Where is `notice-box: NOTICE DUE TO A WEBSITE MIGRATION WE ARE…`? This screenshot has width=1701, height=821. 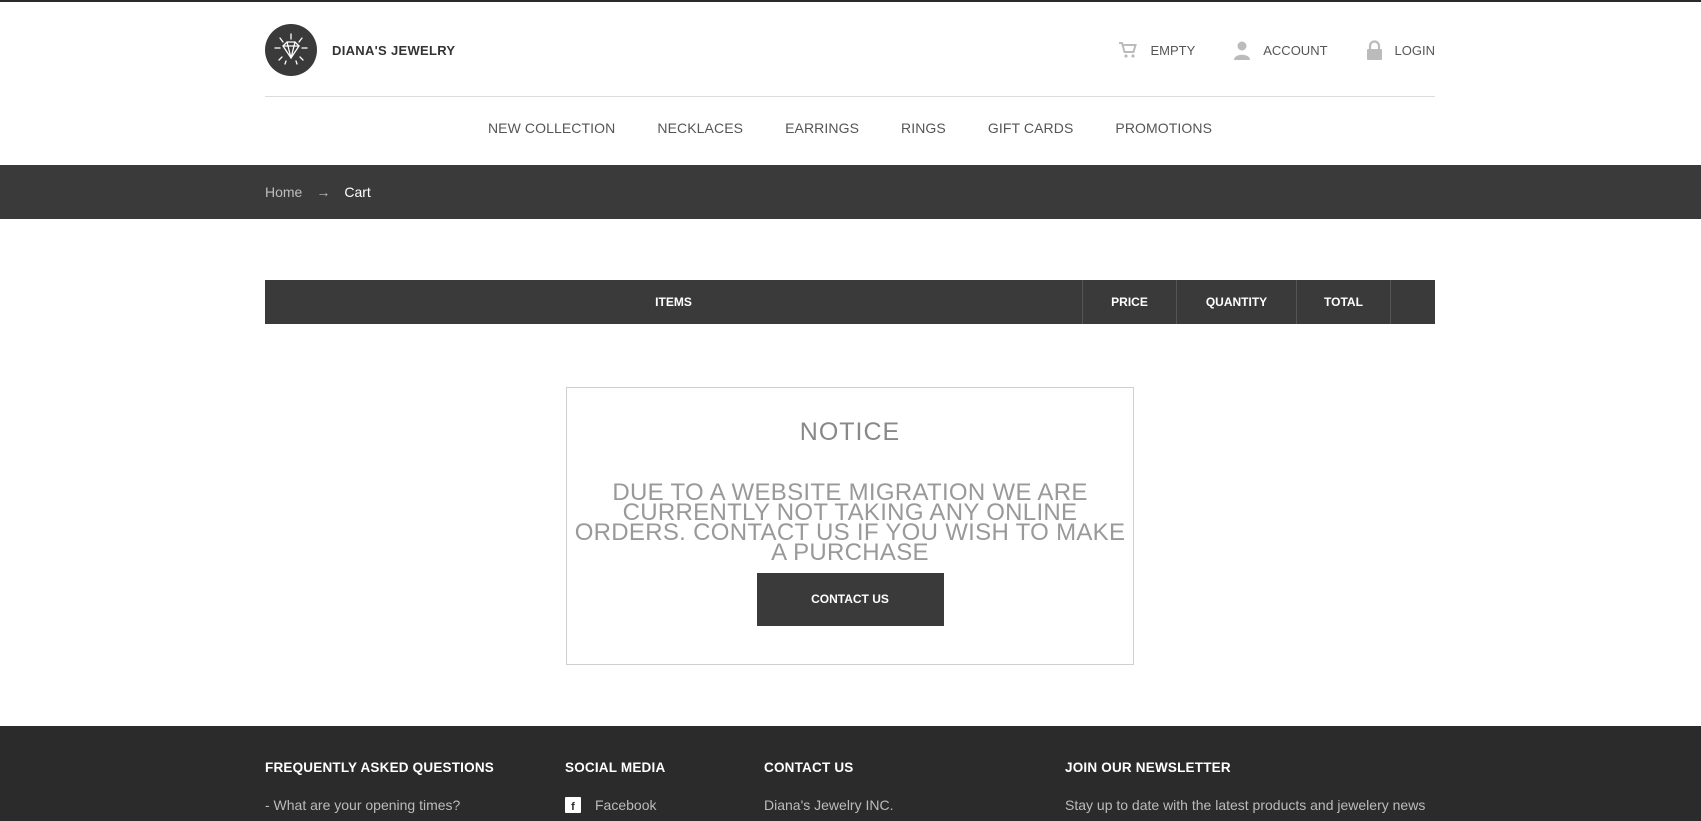 notice-box: NOTICE DUE TO A WEBSITE MIGRATION WE ARE… is located at coordinates (850, 526).